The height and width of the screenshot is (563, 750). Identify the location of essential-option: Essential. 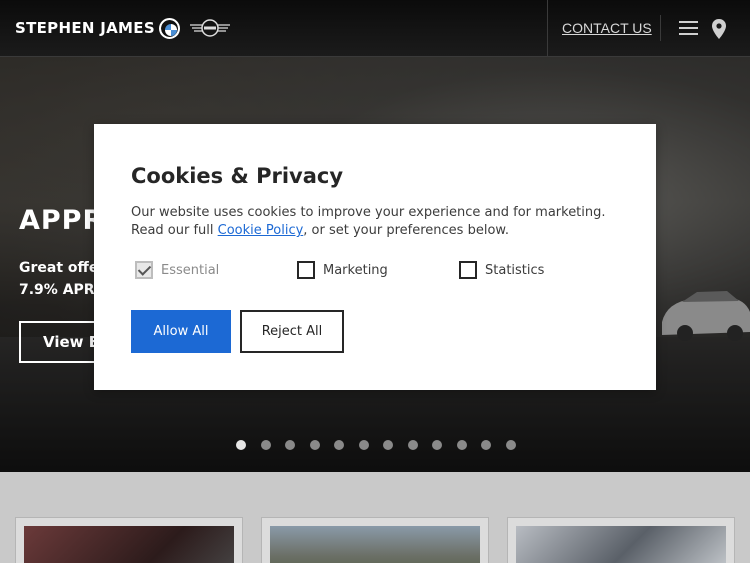
(177, 270).